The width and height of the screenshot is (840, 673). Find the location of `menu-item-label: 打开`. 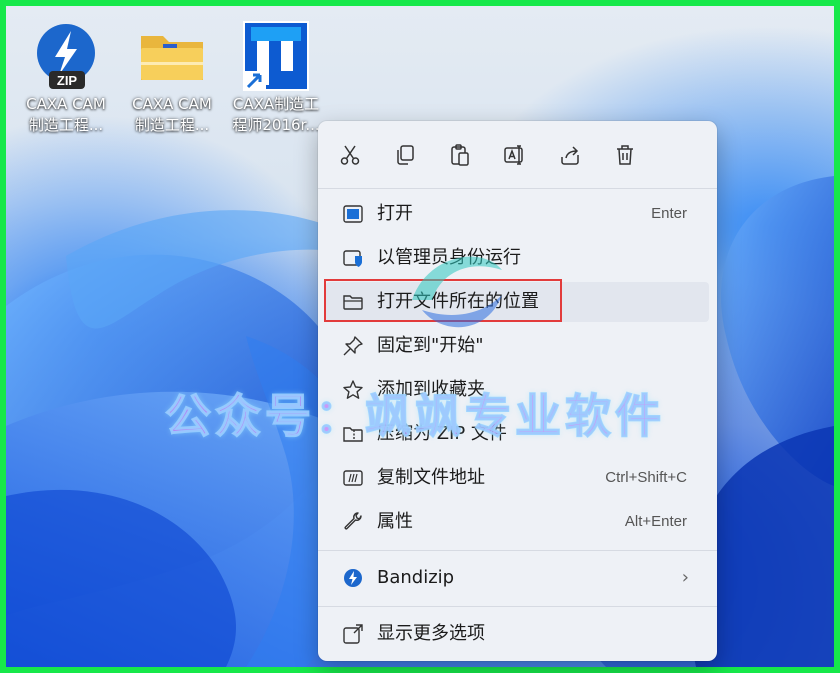

menu-item-label: 打开 is located at coordinates (395, 213).